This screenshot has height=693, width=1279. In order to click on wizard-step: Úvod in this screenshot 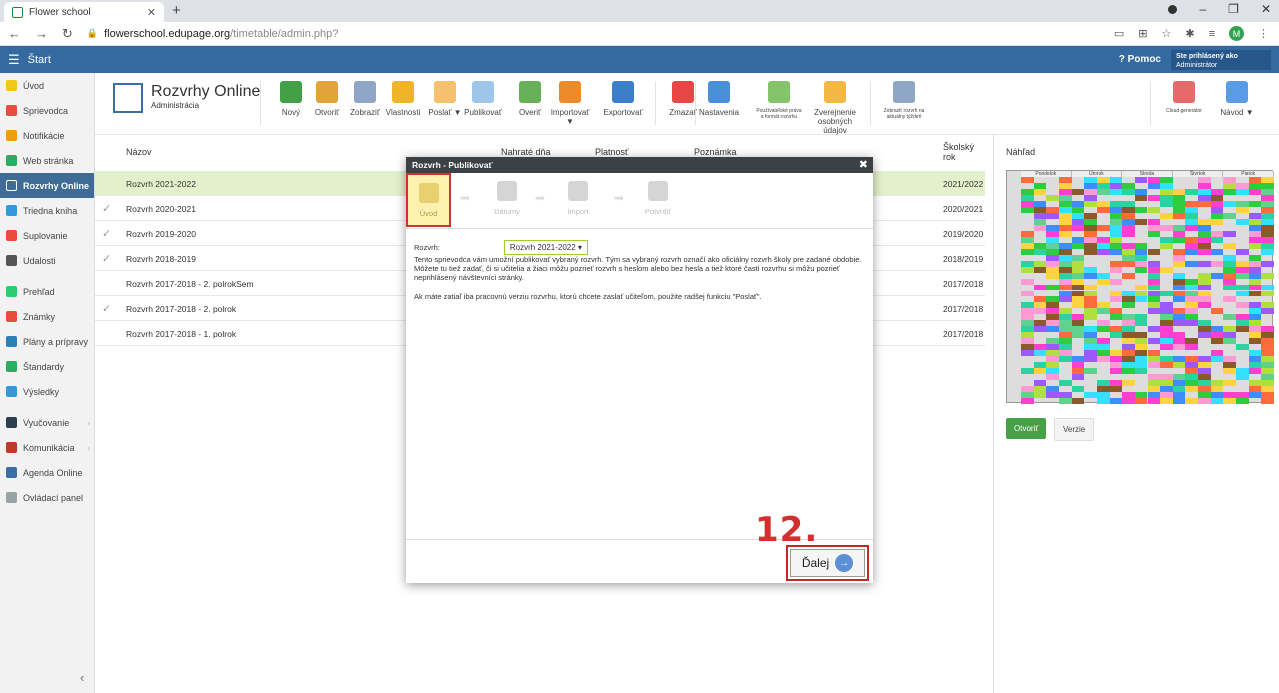, I will do `click(428, 200)`.